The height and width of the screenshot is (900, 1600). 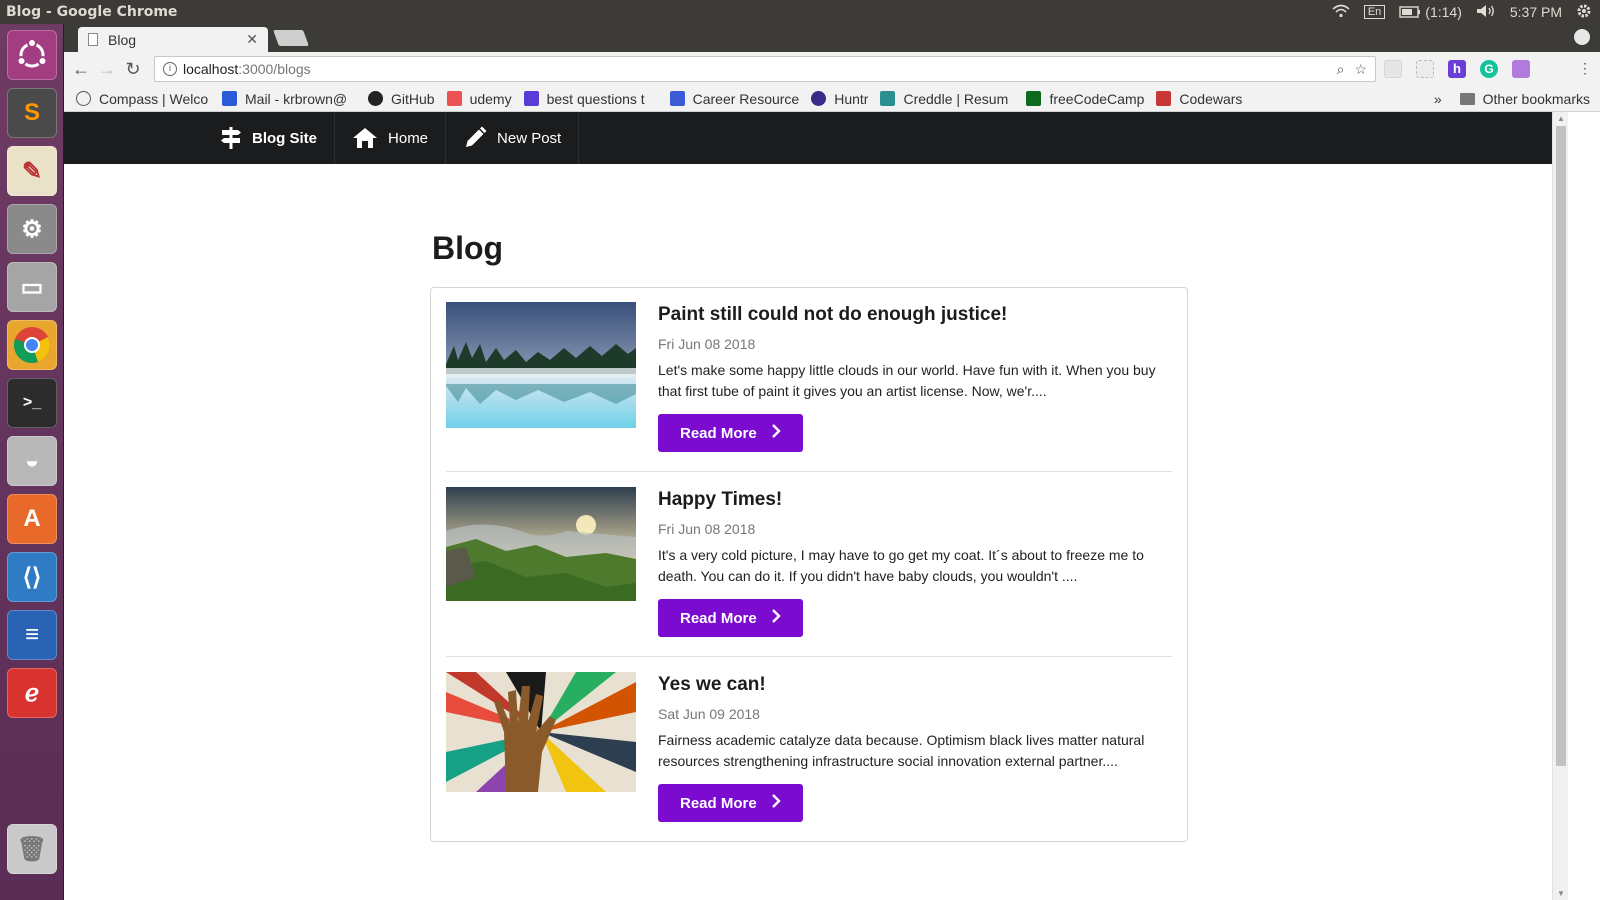 I want to click on signpost-icon, so click(x=231, y=138).